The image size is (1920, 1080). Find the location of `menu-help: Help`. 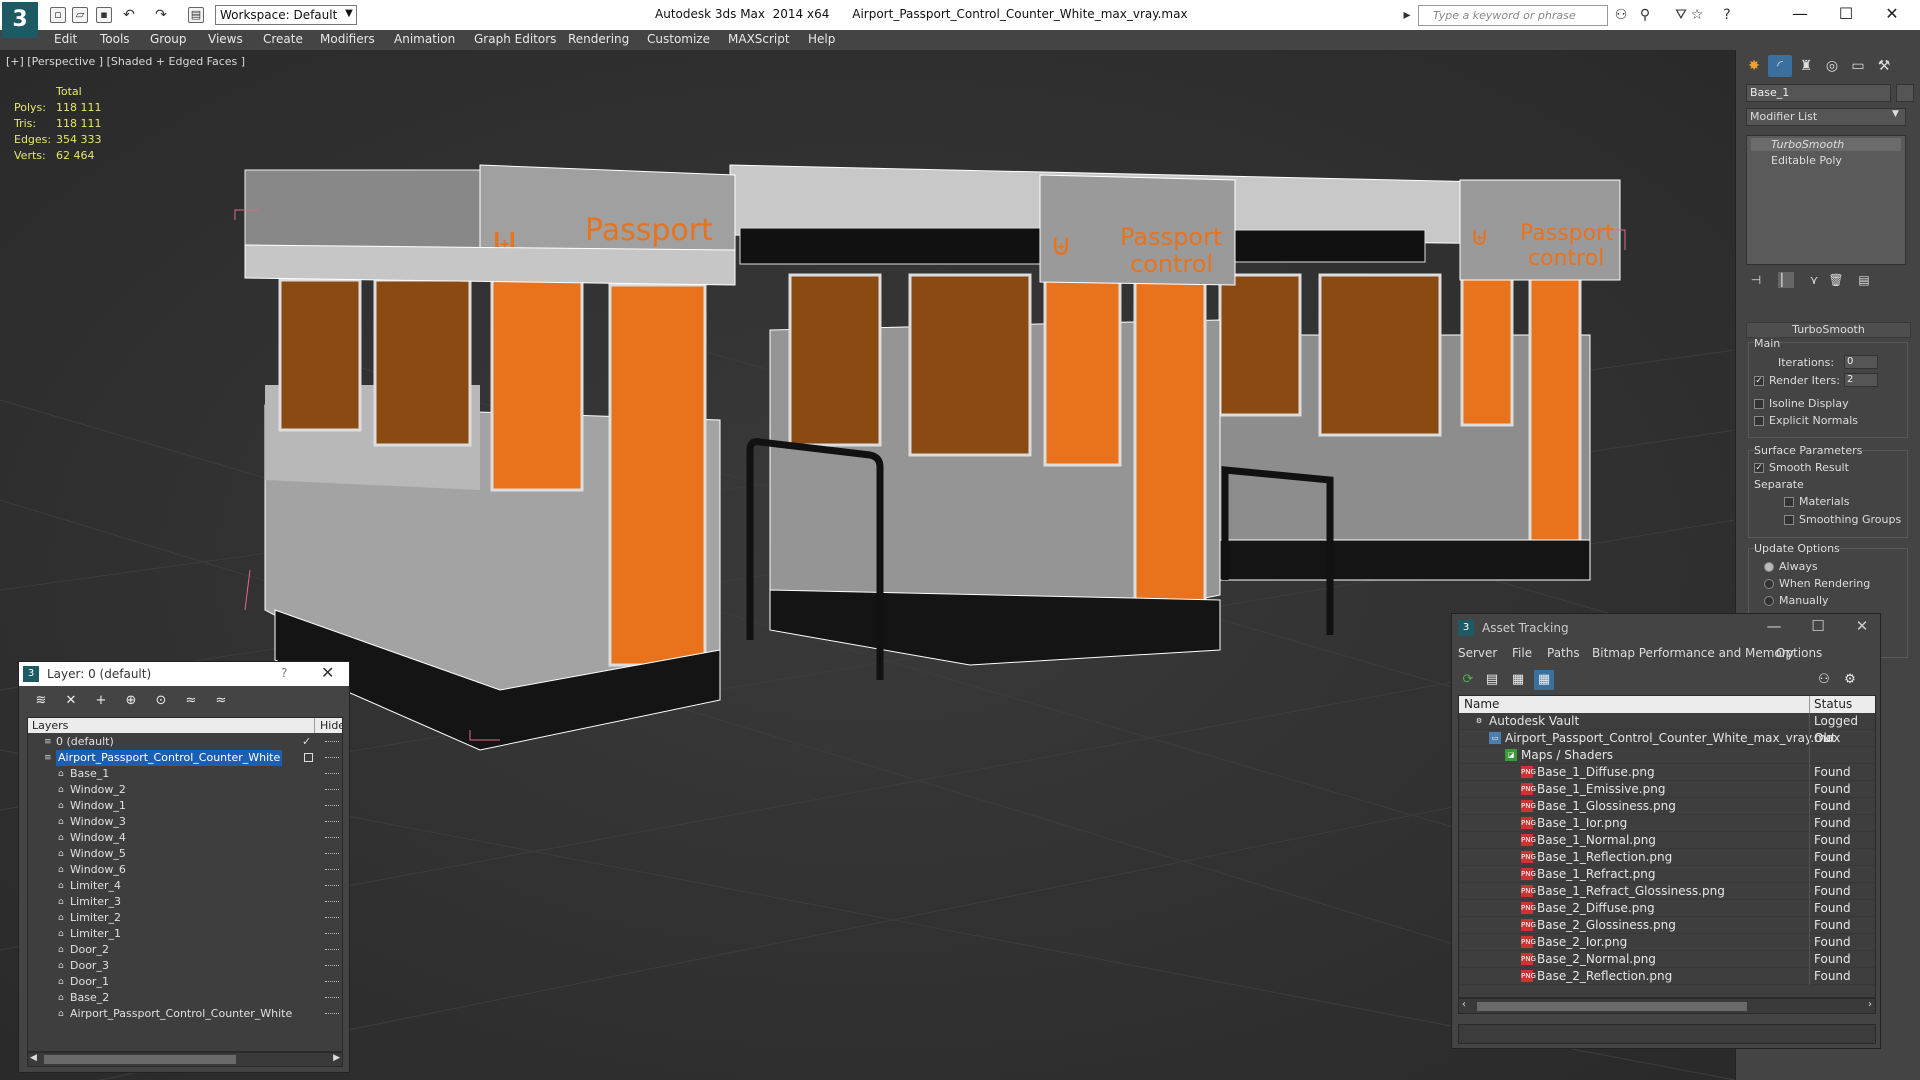

menu-help: Help is located at coordinates (821, 39).